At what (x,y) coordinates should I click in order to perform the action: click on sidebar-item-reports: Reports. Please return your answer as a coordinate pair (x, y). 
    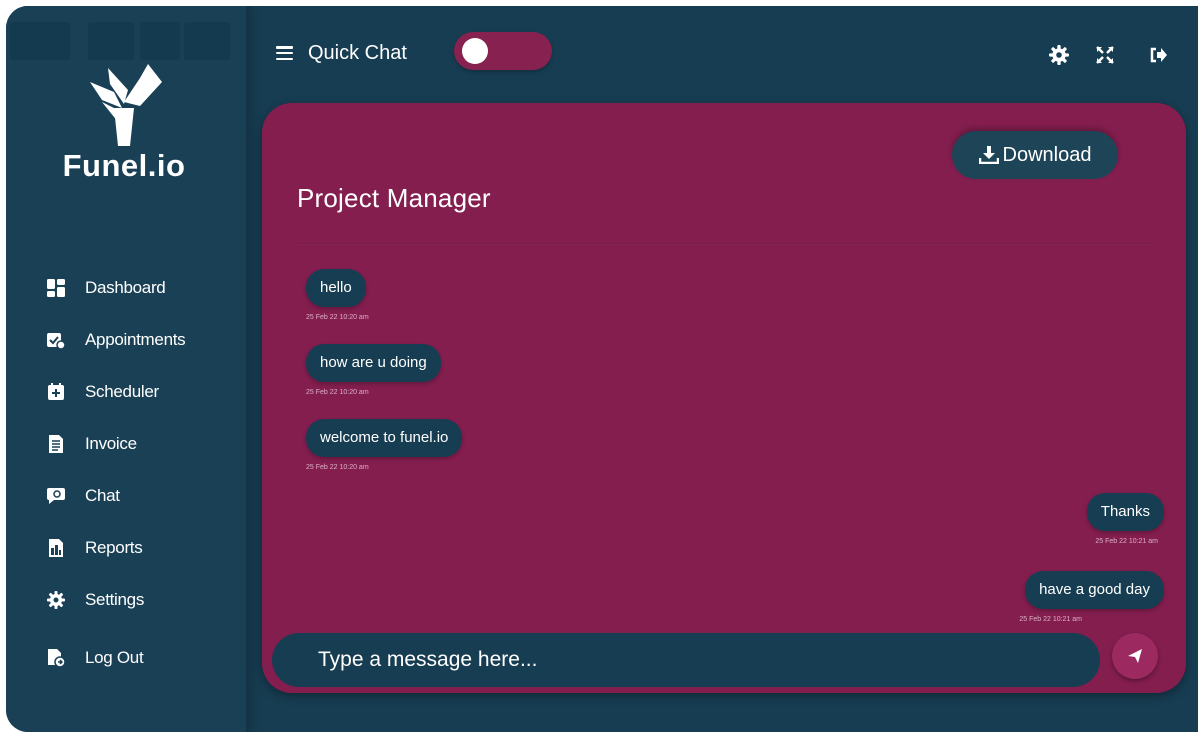
    Looking at the image, I should click on (115, 548).